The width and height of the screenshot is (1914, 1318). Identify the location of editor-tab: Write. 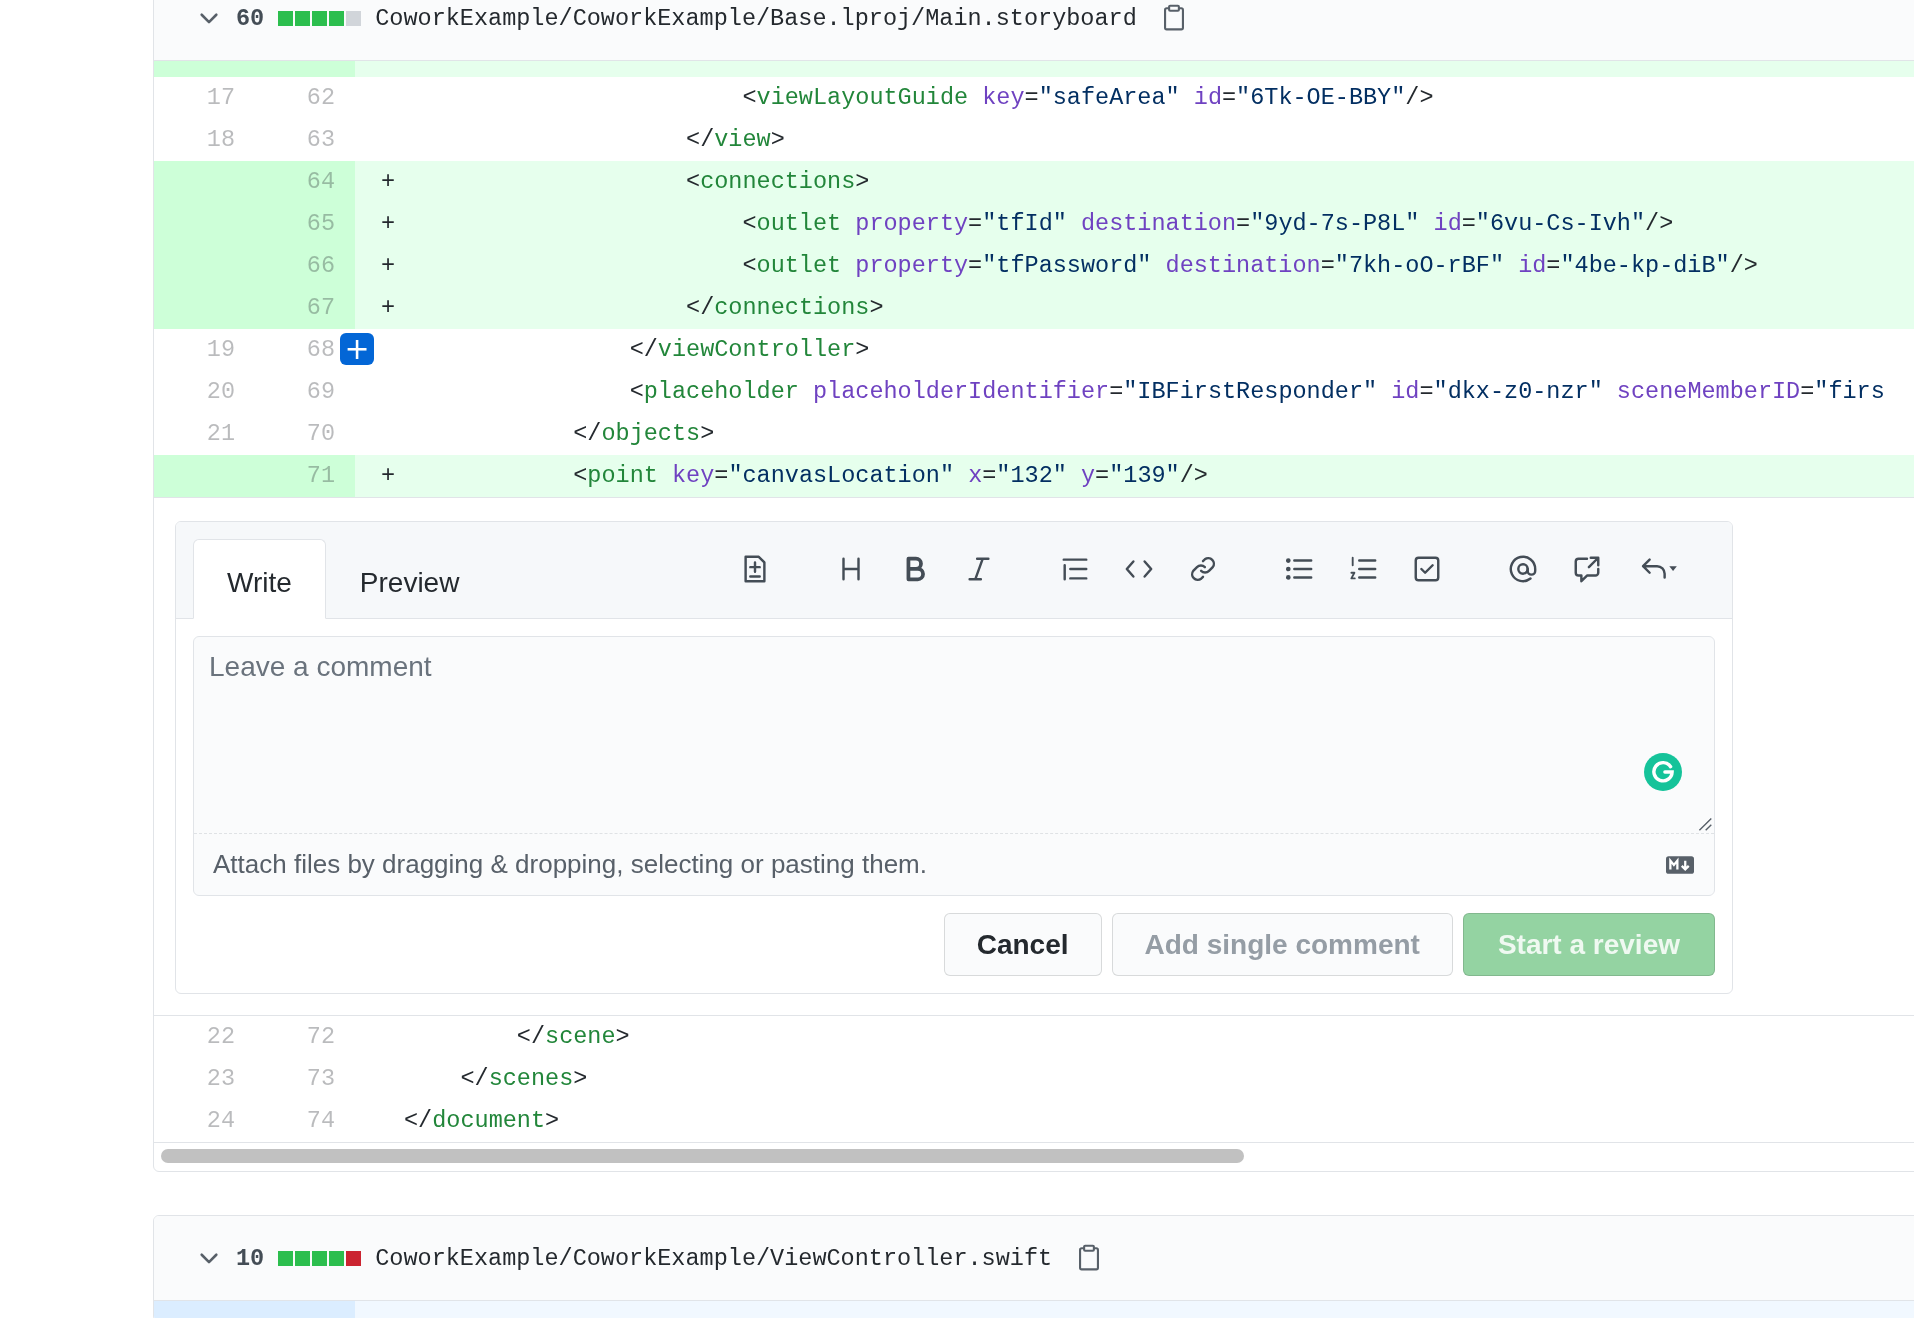
(259, 579).